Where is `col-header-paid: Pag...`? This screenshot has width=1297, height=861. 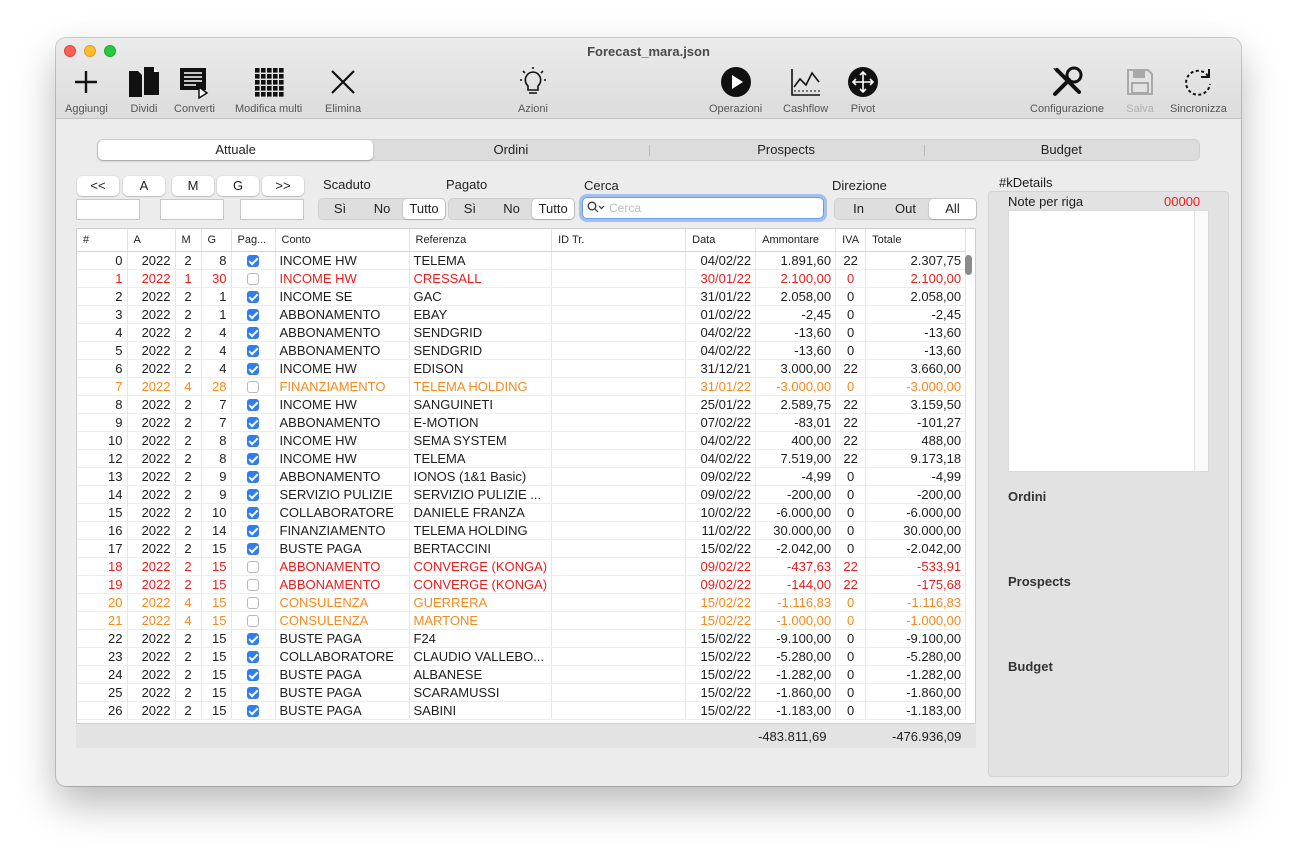 col-header-paid: Pag... is located at coordinates (253, 240).